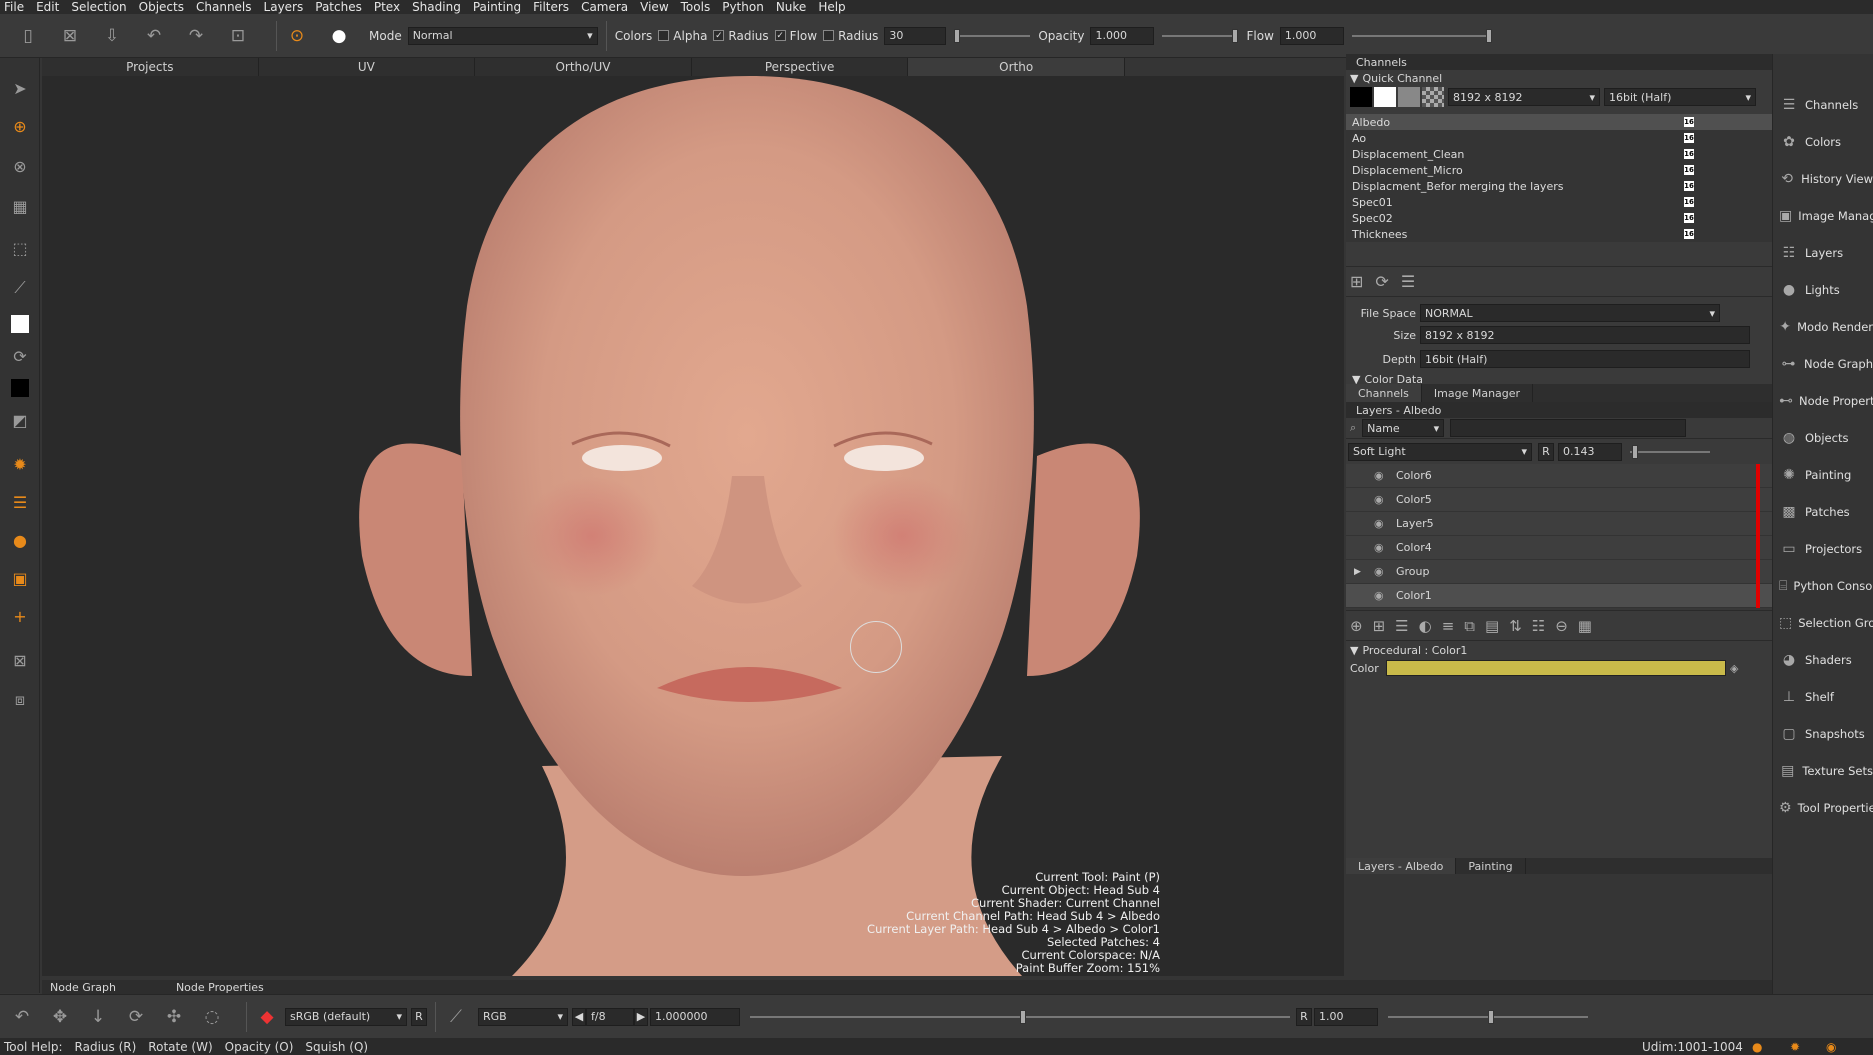  What do you see at coordinates (1823, 733) in the screenshot?
I see `sidebar-item-snapshots: ▢ Snapshots` at bounding box center [1823, 733].